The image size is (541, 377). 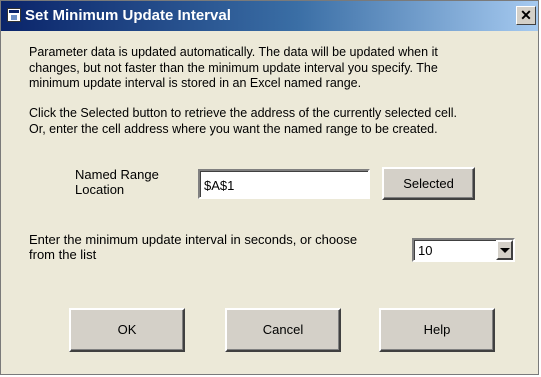 What do you see at coordinates (283, 330) in the screenshot?
I see `cancel-button: Cancel` at bounding box center [283, 330].